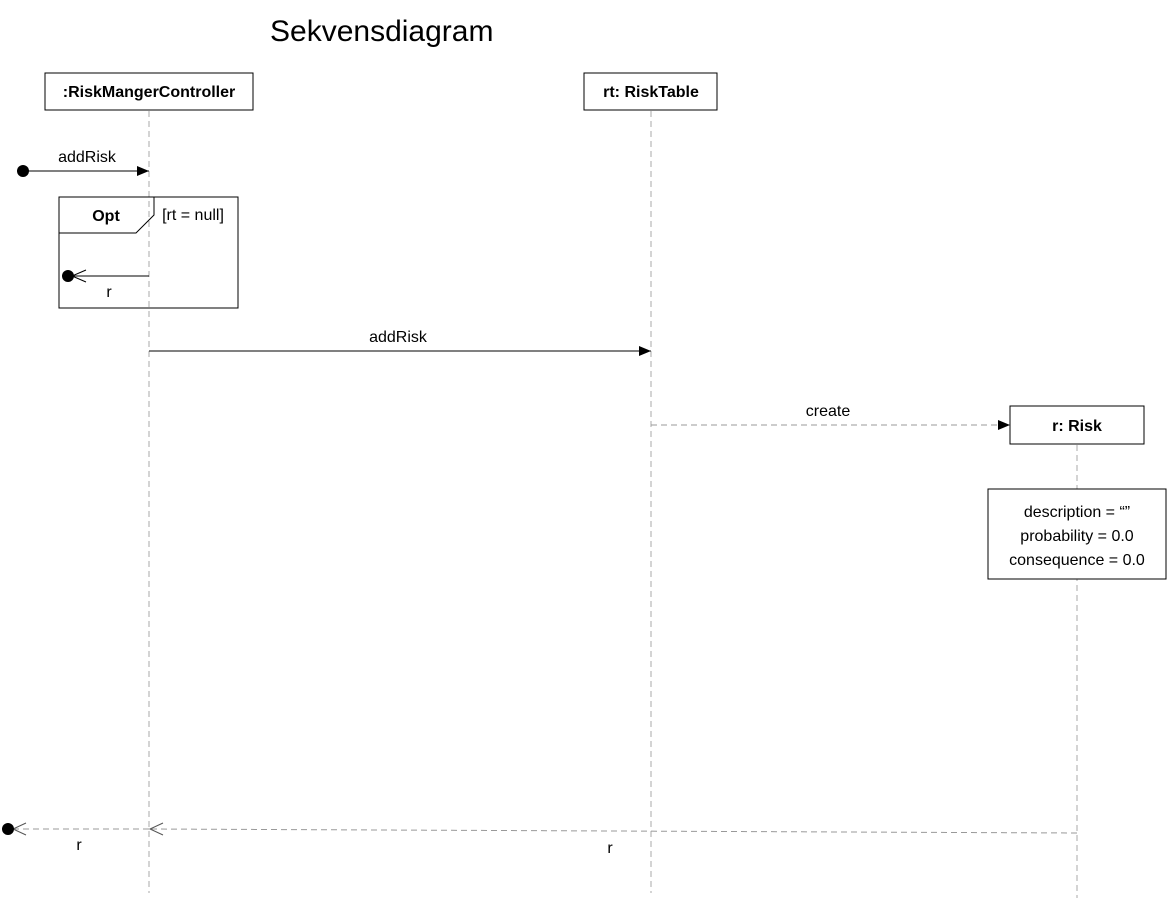  What do you see at coordinates (79, 845) in the screenshot?
I see `final-return-label: r` at bounding box center [79, 845].